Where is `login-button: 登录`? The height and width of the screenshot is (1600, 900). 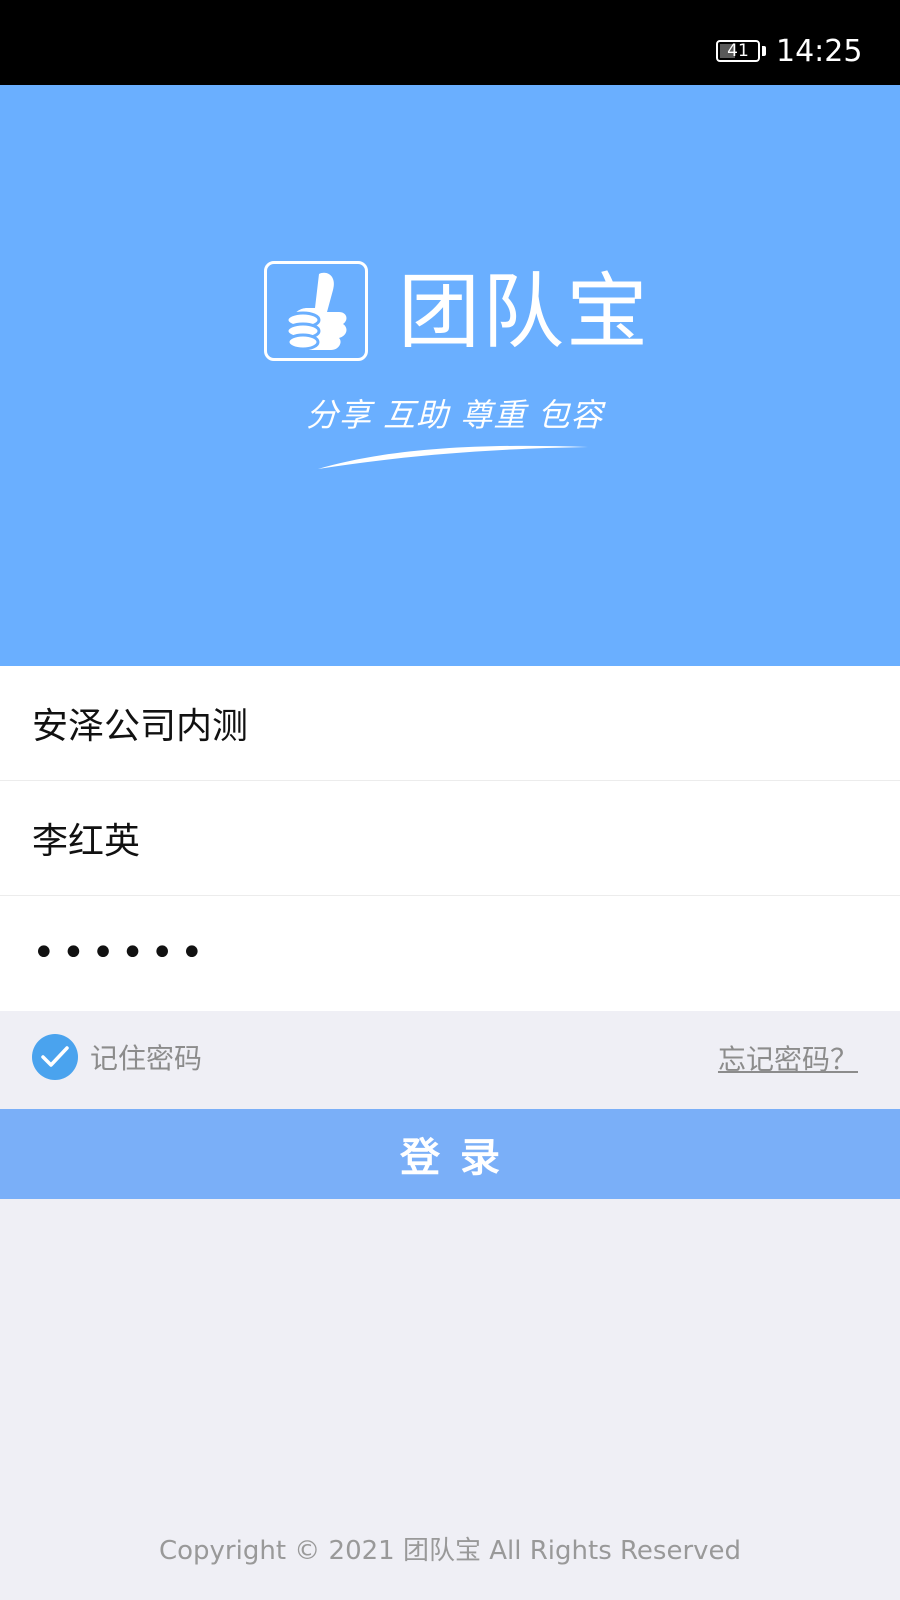 login-button: 登录 is located at coordinates (450, 1154).